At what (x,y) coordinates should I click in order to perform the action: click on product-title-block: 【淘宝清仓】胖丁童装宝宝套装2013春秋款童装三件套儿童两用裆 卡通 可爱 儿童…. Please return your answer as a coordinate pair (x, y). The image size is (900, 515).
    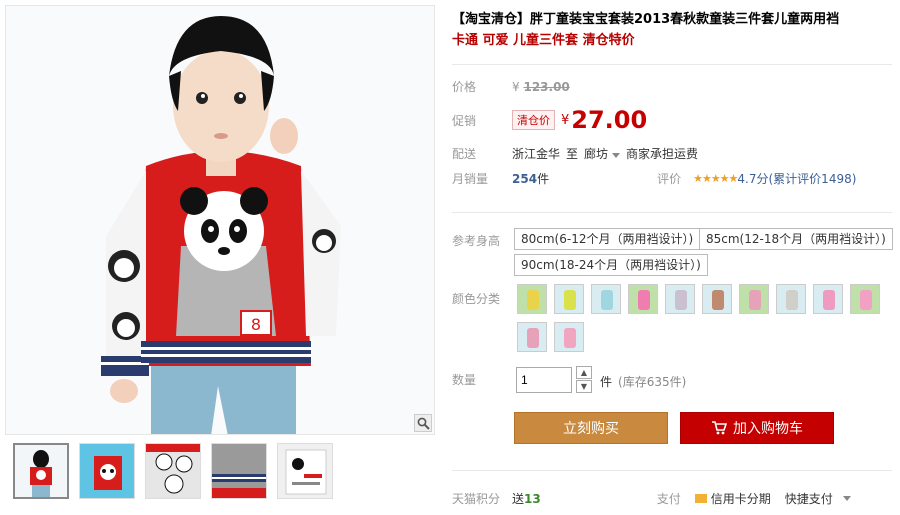
    Looking at the image, I should click on (672, 31).